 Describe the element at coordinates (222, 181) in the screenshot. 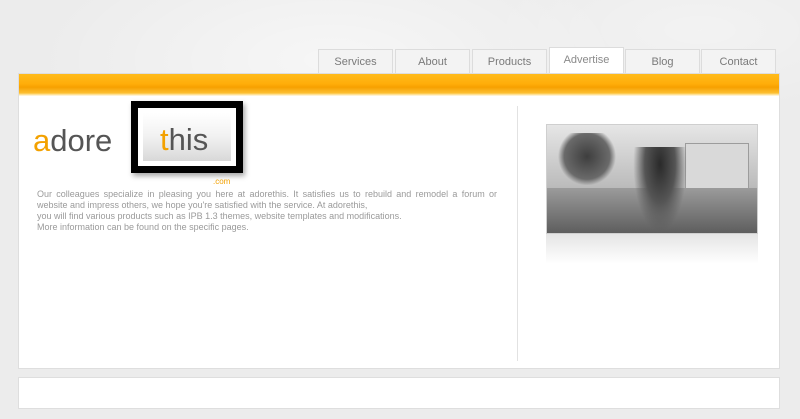

I see `logo-suffix: .com` at that location.